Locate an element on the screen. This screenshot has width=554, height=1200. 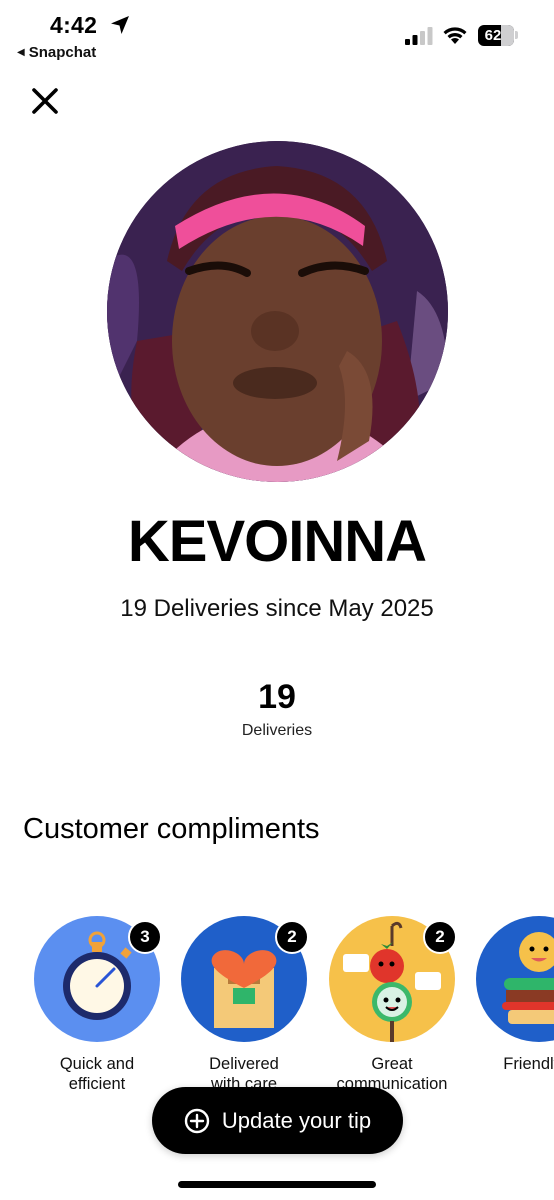
status-time: 4:42 is located at coordinates (74, 25).